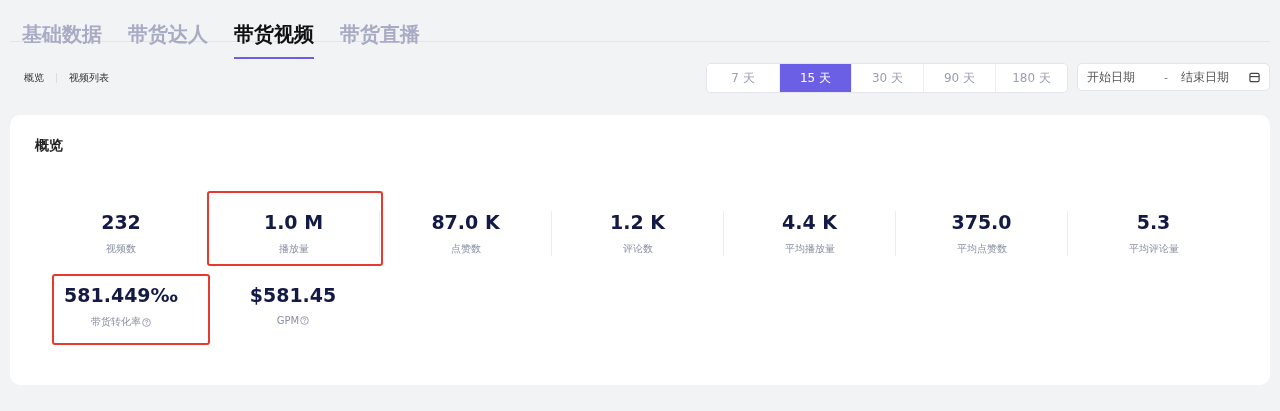 This screenshot has width=1280, height=411. What do you see at coordinates (1213, 77) in the screenshot?
I see `end-date-input: 结束日期` at bounding box center [1213, 77].